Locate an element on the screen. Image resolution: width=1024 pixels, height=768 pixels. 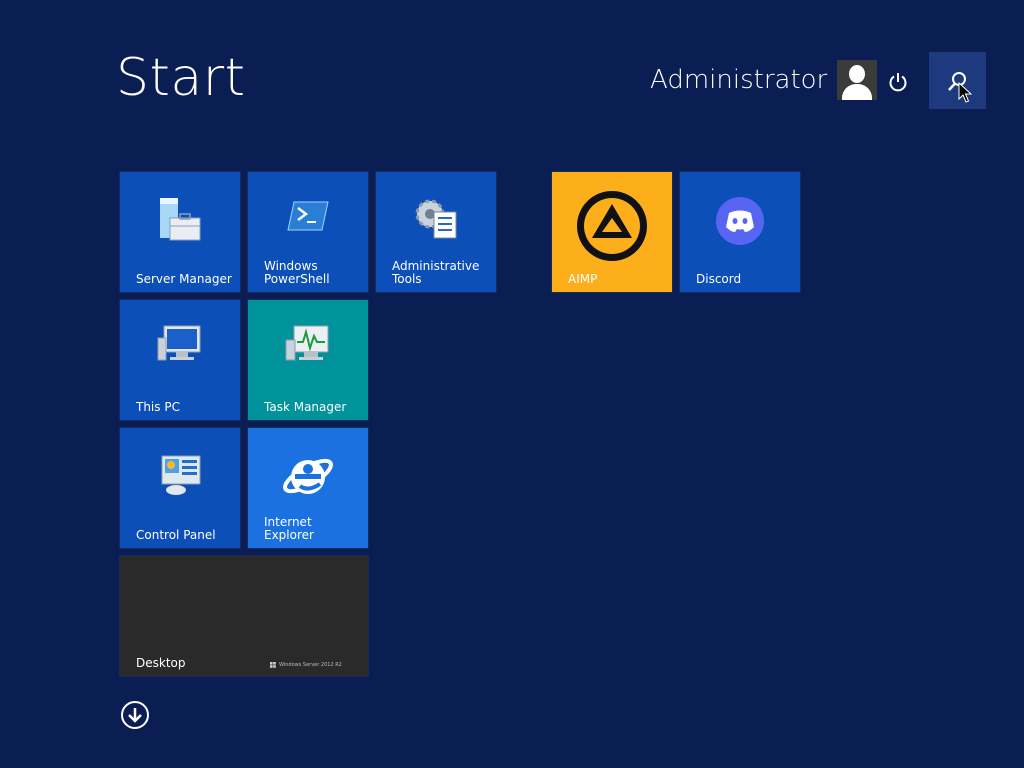
power-button is located at coordinates (898, 82).